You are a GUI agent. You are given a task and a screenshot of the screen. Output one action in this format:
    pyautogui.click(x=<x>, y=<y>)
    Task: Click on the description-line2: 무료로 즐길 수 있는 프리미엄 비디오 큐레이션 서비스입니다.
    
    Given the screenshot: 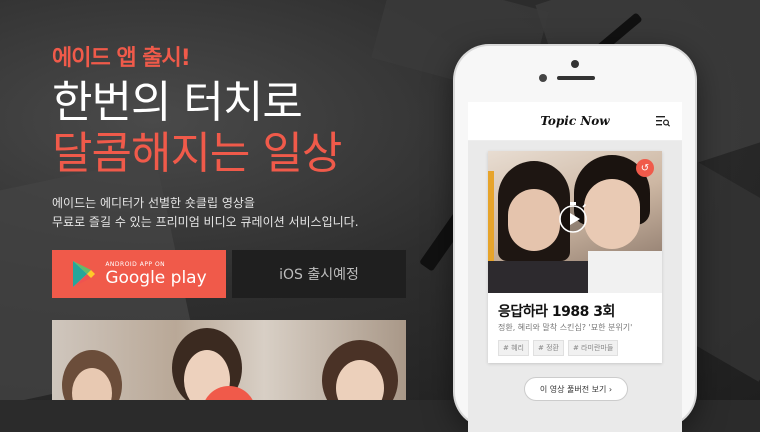 What is the action you would take?
    pyautogui.click(x=205, y=222)
    